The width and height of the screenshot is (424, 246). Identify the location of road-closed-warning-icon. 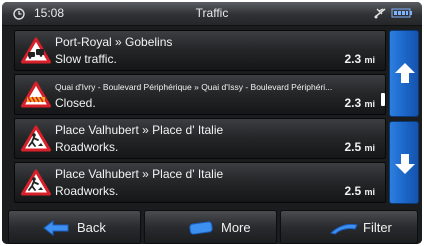
(36, 94).